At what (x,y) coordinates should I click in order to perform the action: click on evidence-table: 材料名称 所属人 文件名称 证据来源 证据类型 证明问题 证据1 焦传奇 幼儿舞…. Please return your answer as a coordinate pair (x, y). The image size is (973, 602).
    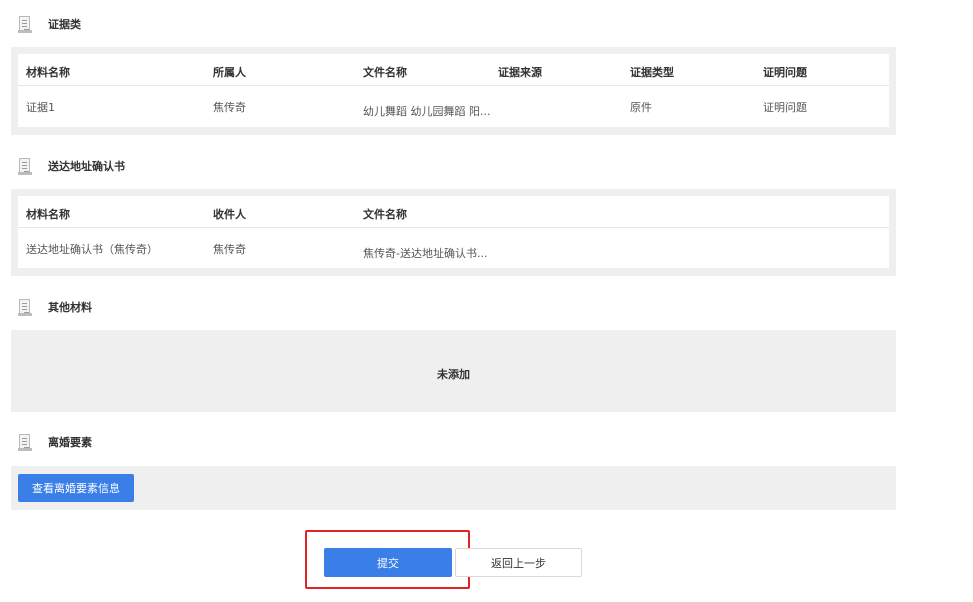
    Looking at the image, I should click on (453, 90).